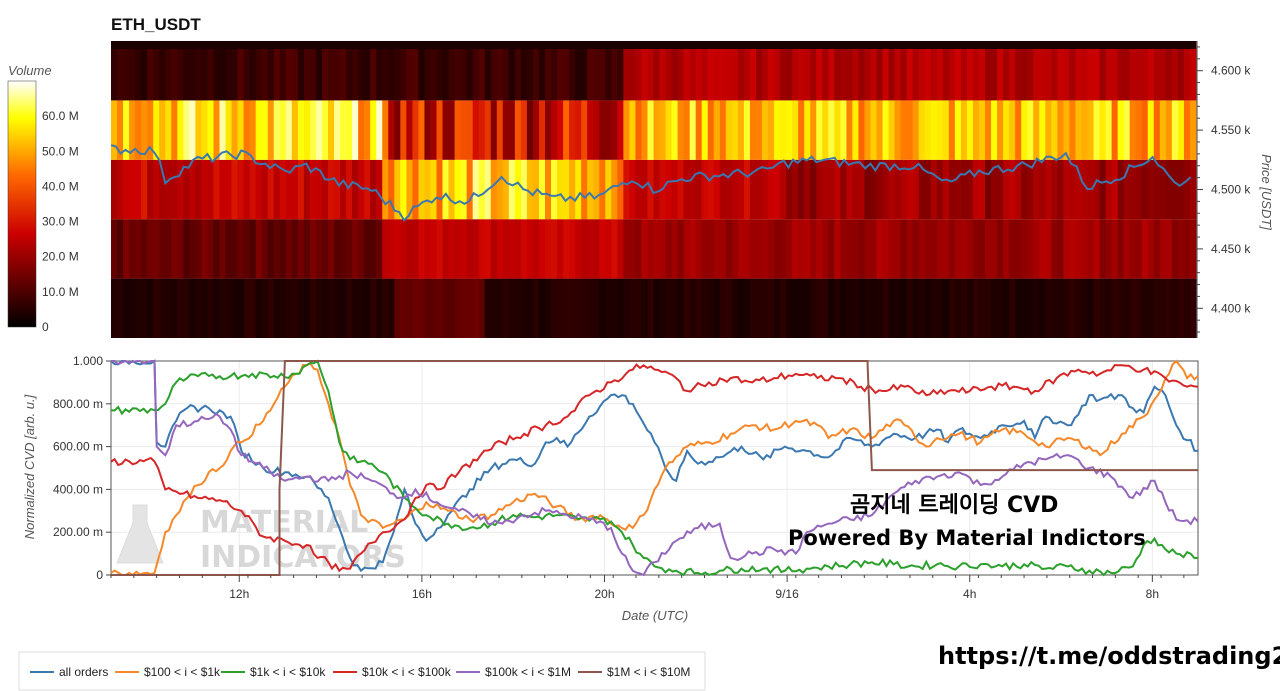 The image size is (1280, 691). Describe the element at coordinates (182, 672) in the screenshot. I see `legend-entry: $100 < i < $1k` at that location.